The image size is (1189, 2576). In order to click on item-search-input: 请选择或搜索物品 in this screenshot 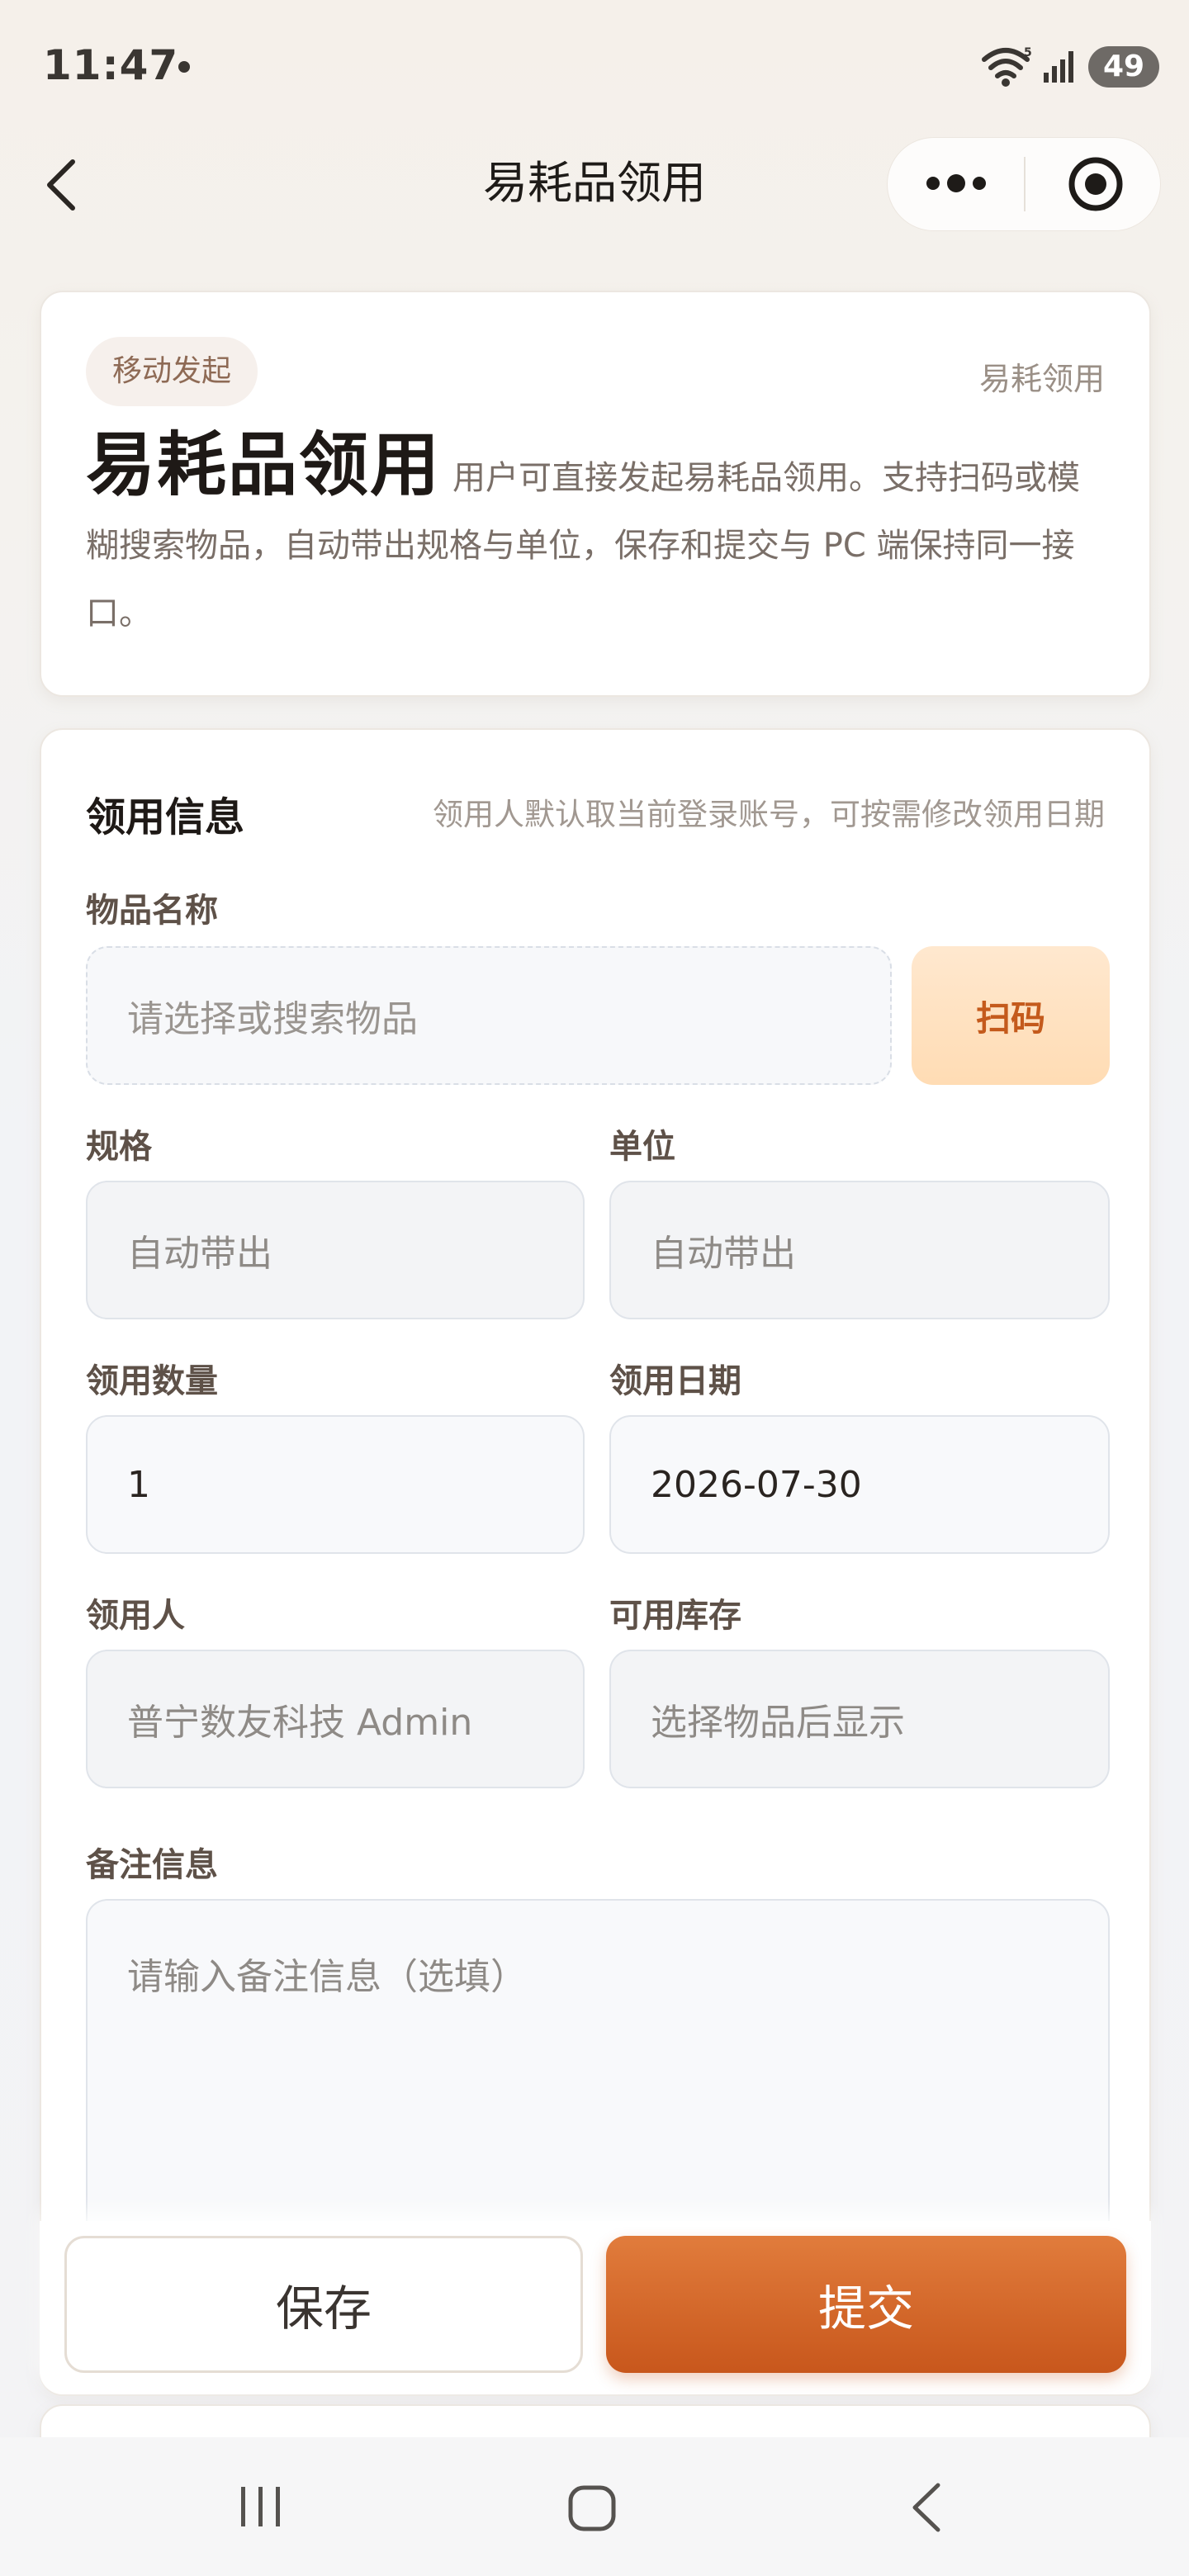, I will do `click(489, 1015)`.